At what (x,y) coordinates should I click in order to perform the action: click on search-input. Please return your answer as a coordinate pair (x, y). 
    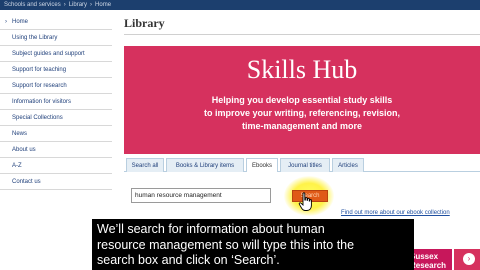
    Looking at the image, I should click on (201, 195).